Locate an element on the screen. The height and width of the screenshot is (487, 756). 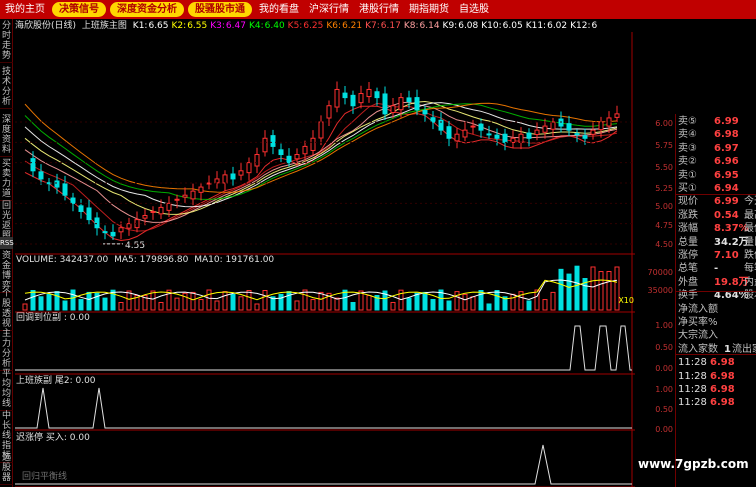
panel4-axis-05: 0.50 is located at coordinates (664, 409).